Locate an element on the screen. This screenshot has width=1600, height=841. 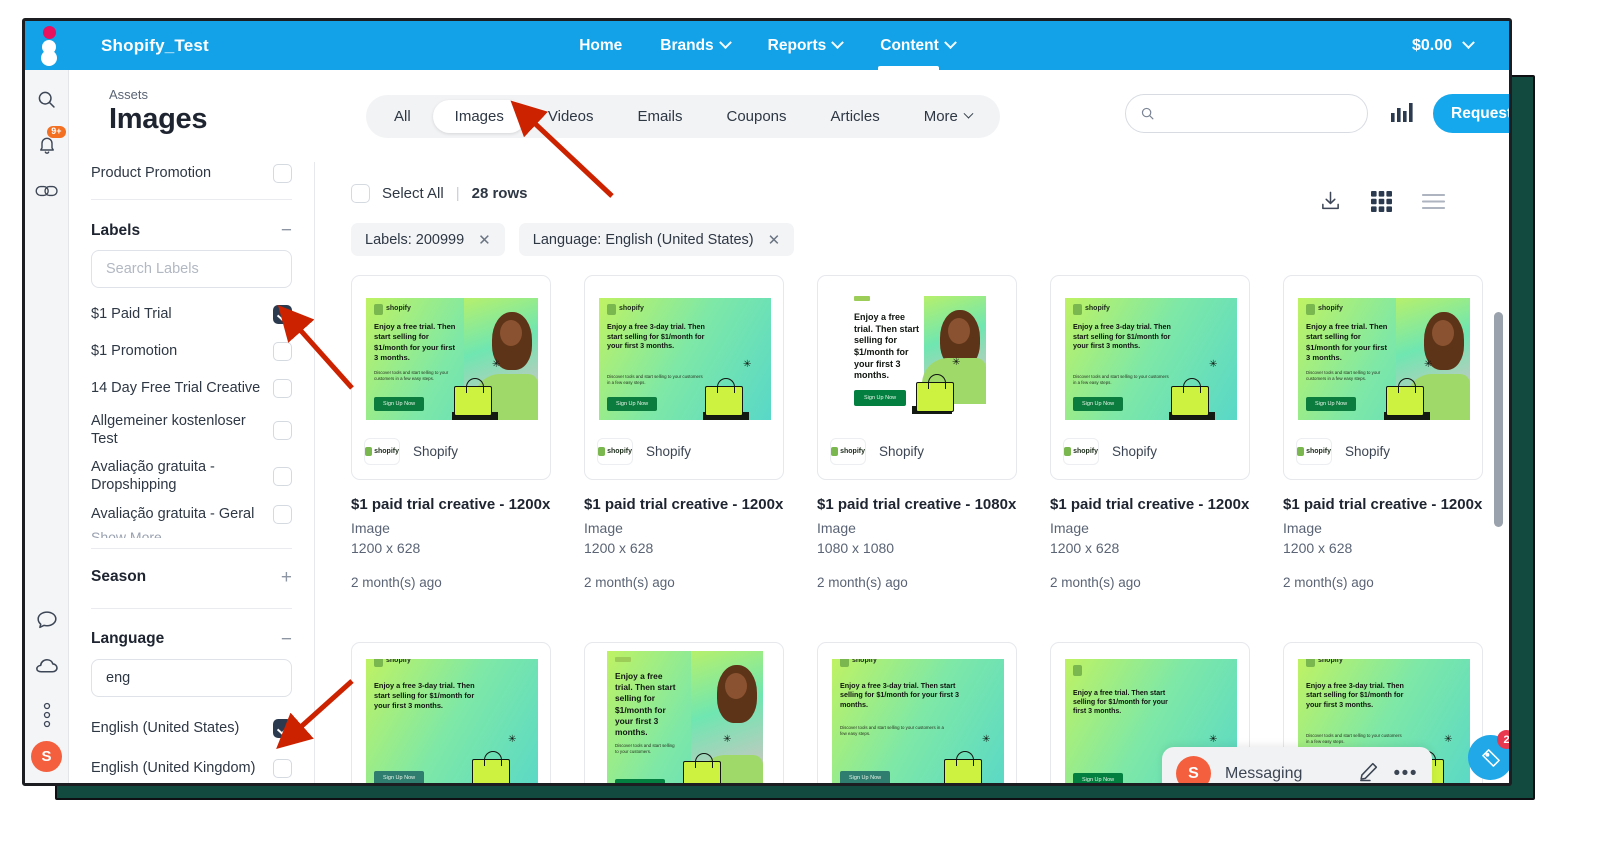
bar-chart-icon is located at coordinates (1403, 114).